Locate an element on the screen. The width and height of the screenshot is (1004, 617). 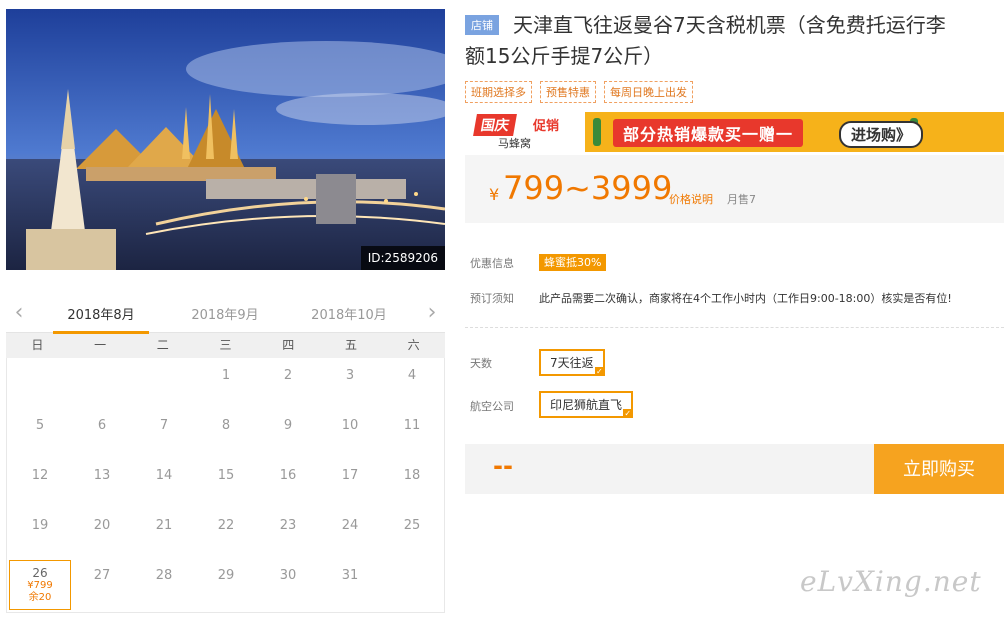
calendar-day: 7 is located at coordinates (164, 435).